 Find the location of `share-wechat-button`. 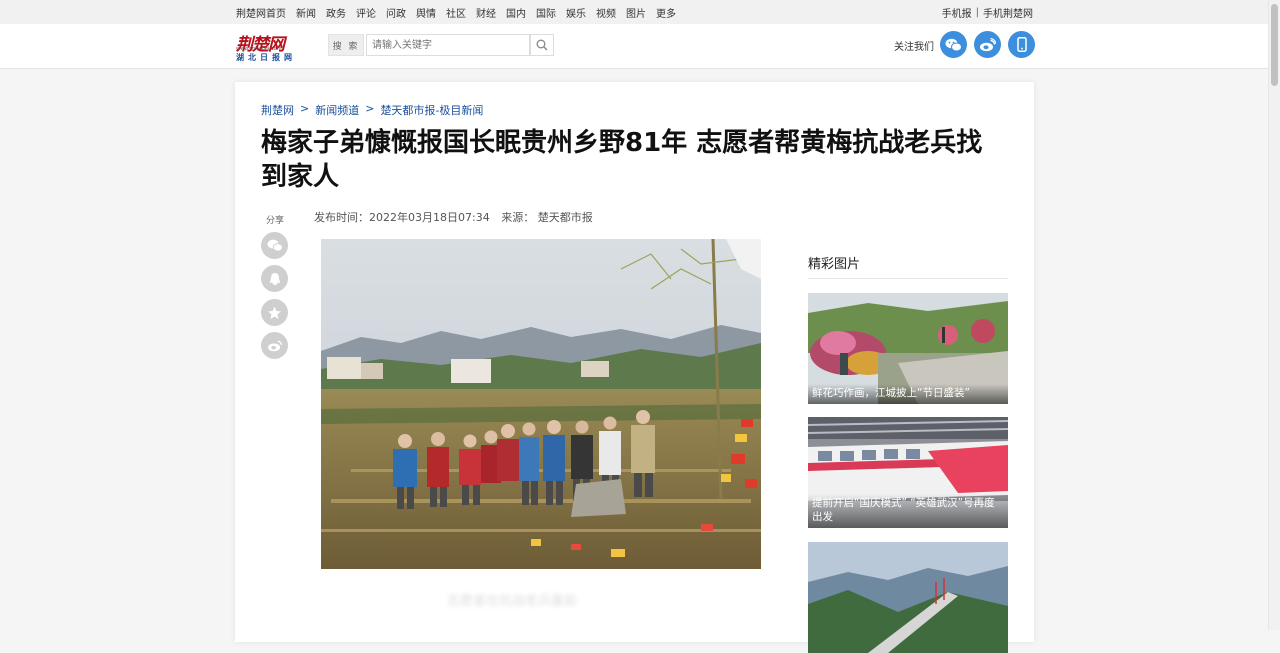

share-wechat-button is located at coordinates (274, 245).